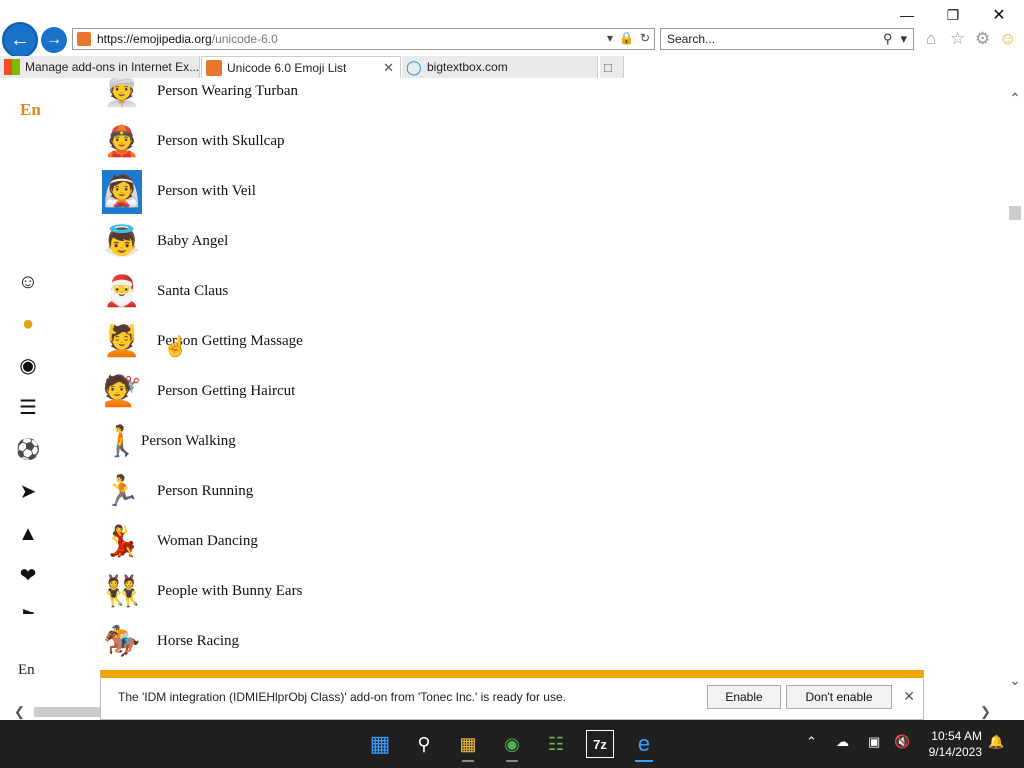  Describe the element at coordinates (122, 242) in the screenshot. I see `emoji-image: 👼` at that location.